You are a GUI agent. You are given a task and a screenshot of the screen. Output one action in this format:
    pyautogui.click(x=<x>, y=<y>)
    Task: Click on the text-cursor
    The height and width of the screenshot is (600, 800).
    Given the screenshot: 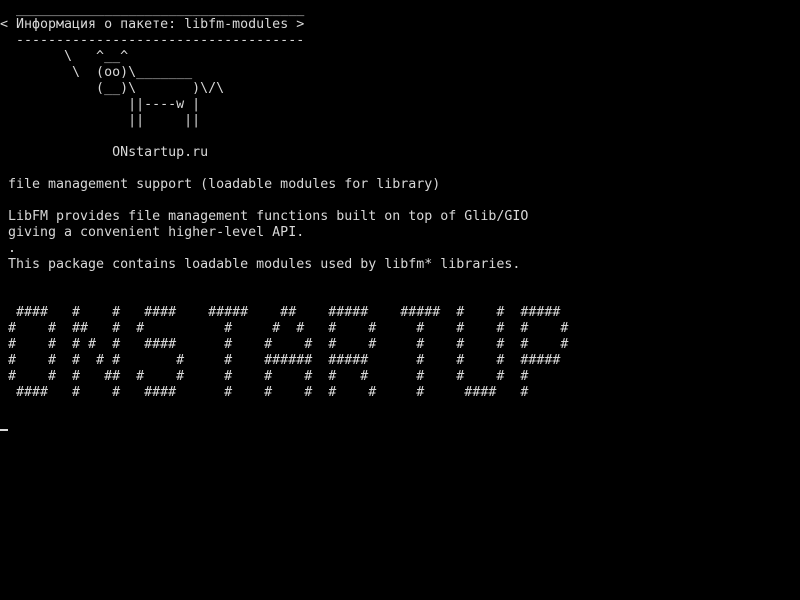 What is the action you would take?
    pyautogui.click(x=4, y=430)
    